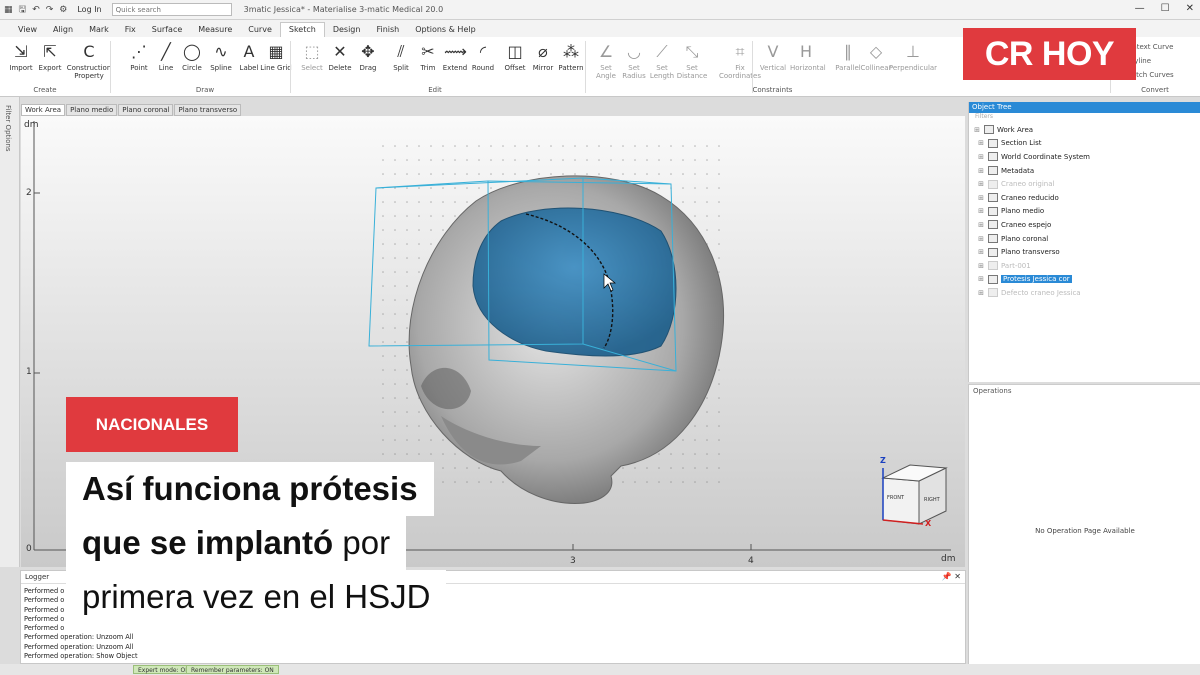 This screenshot has width=1200, height=675. Describe the element at coordinates (692, 60) in the screenshot. I see `set-distance-button: ⤡ Set Distance` at that location.